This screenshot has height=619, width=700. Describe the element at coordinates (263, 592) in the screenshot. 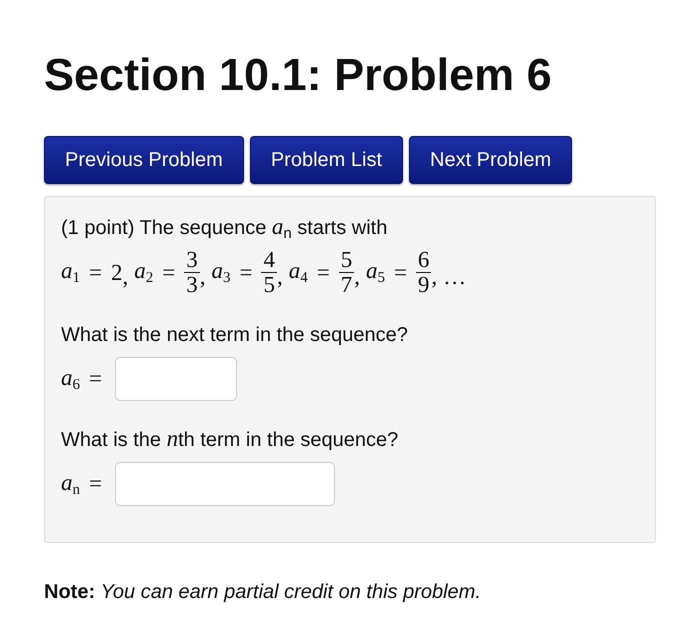

I see `note-text: Note: You can earn partial credit on this problem.` at that location.